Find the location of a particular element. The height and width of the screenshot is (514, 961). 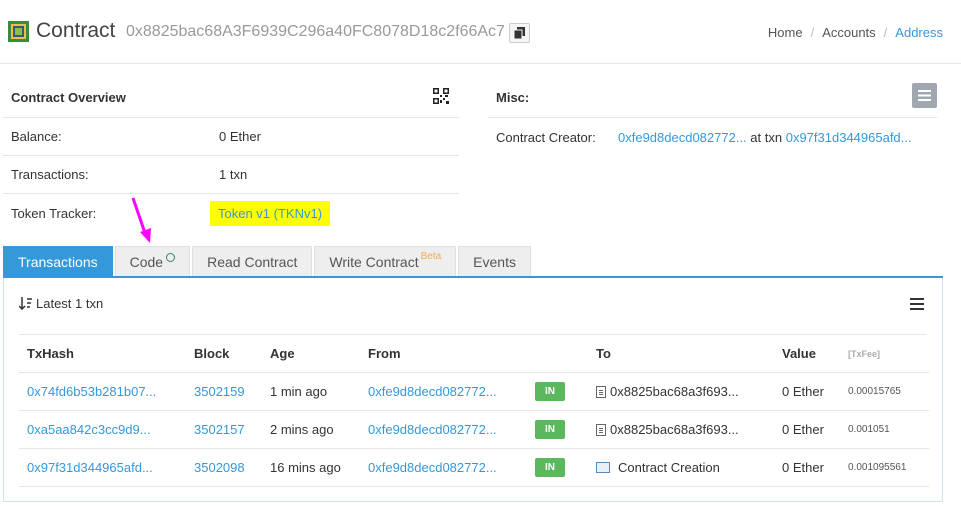

contract-creation-text: Contract Creation is located at coordinates (669, 467).